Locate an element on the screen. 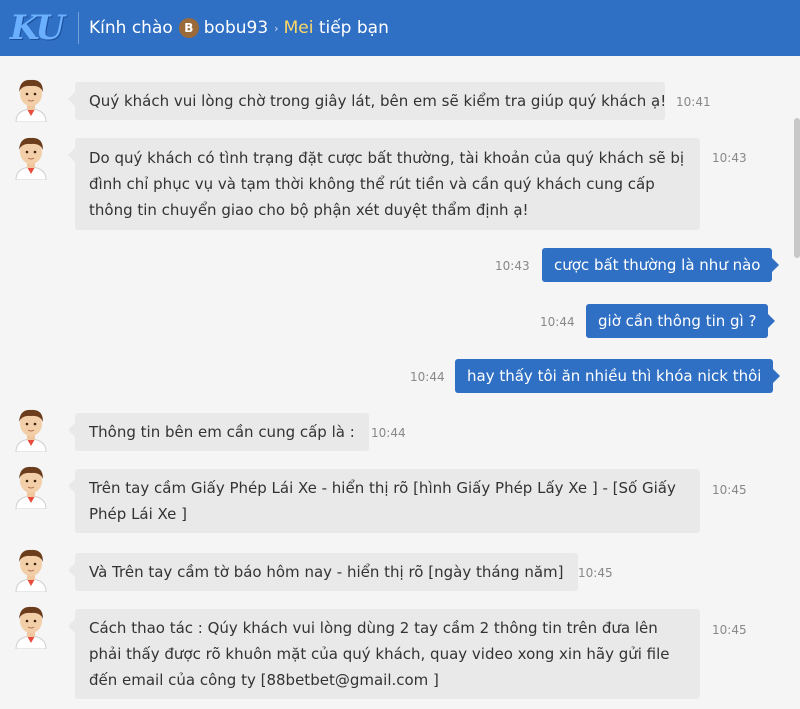 This screenshot has width=800, height=709. agent-message: Thông tin bên em cần cung cấp là : is located at coordinates (218, 432).